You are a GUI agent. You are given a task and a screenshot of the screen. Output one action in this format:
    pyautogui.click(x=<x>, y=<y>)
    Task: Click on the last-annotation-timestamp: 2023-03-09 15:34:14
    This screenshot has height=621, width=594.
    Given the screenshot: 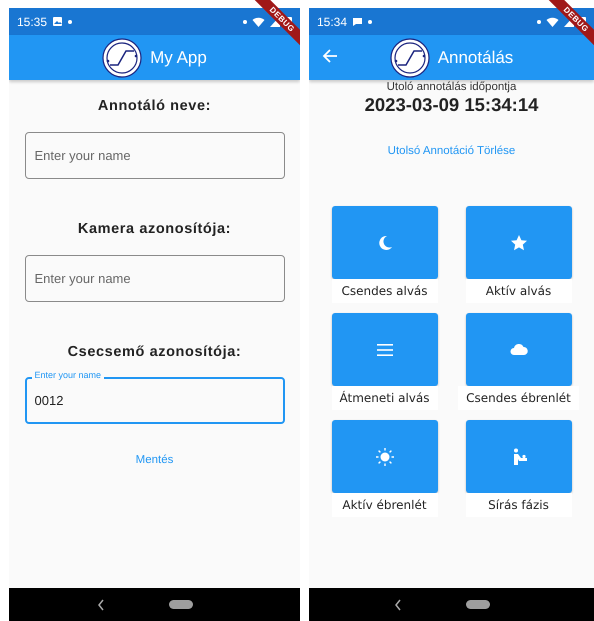 What is the action you would take?
    pyautogui.click(x=451, y=105)
    